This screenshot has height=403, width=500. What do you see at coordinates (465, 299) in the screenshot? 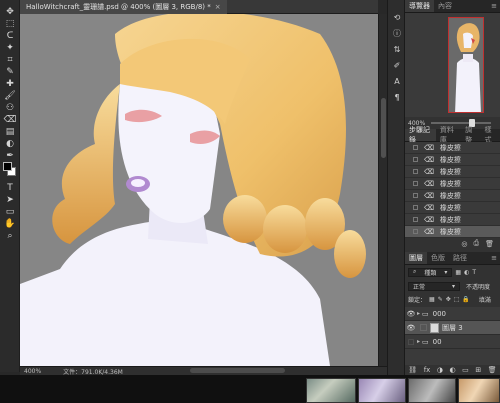
I see `lock-all-icon: 🔒` at bounding box center [465, 299].